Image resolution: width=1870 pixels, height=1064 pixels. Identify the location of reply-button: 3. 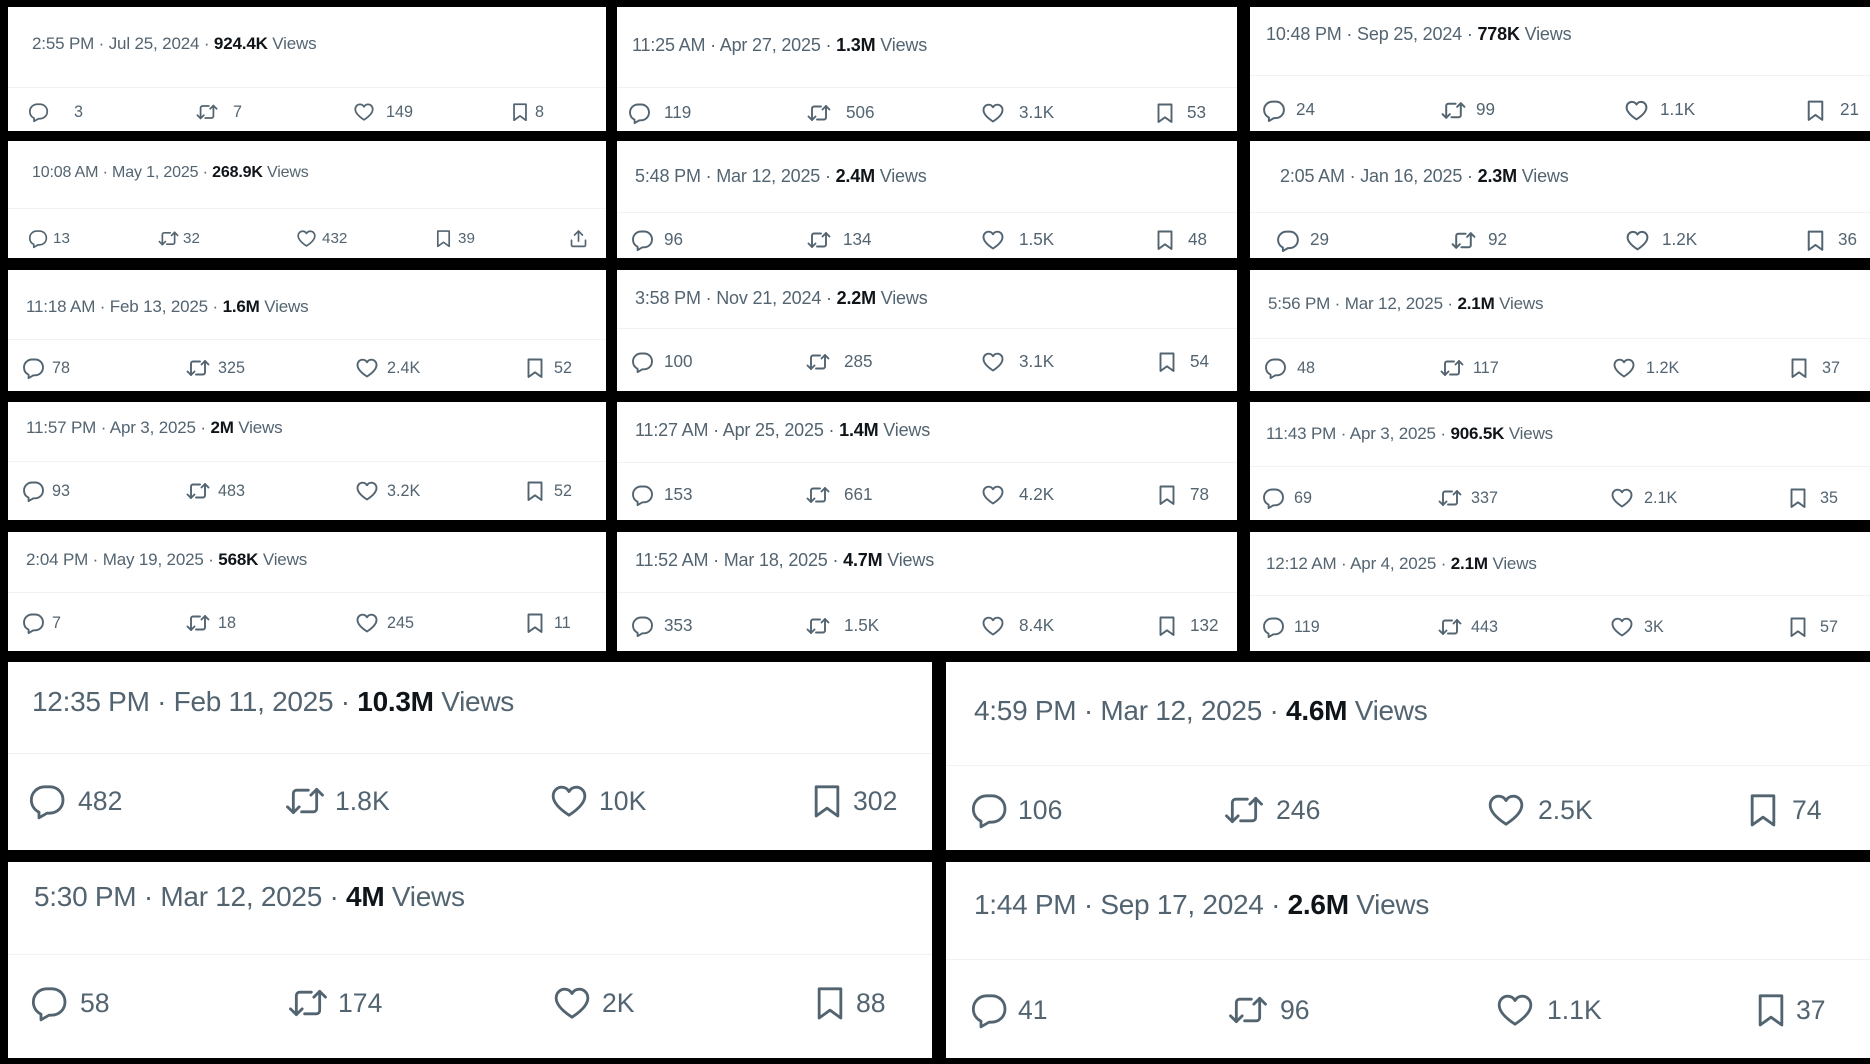
(55, 112).